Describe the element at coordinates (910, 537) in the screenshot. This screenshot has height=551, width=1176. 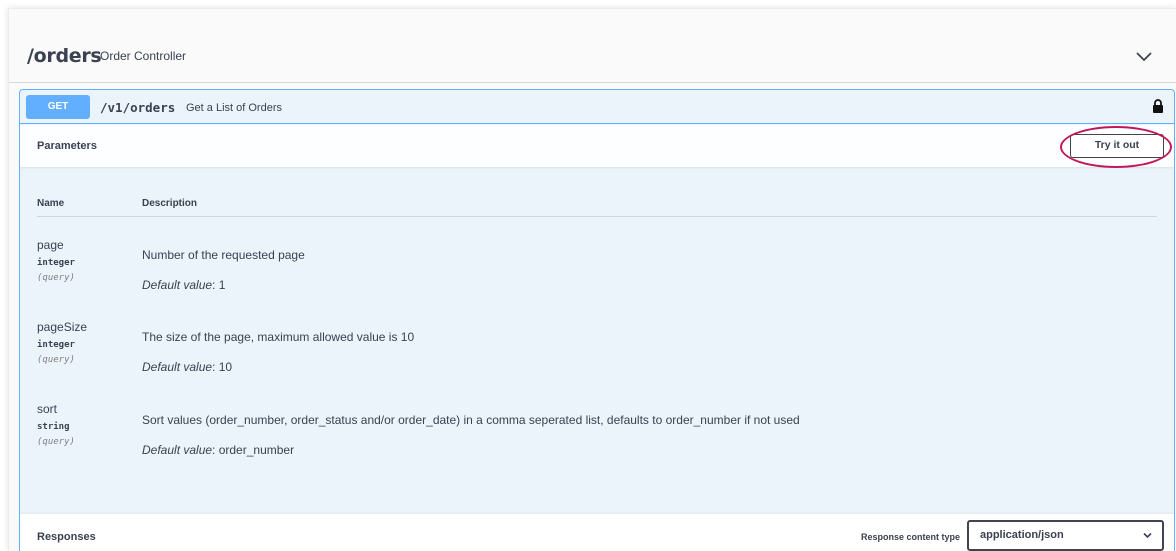
I see `response-content-type-label: Response content type` at that location.